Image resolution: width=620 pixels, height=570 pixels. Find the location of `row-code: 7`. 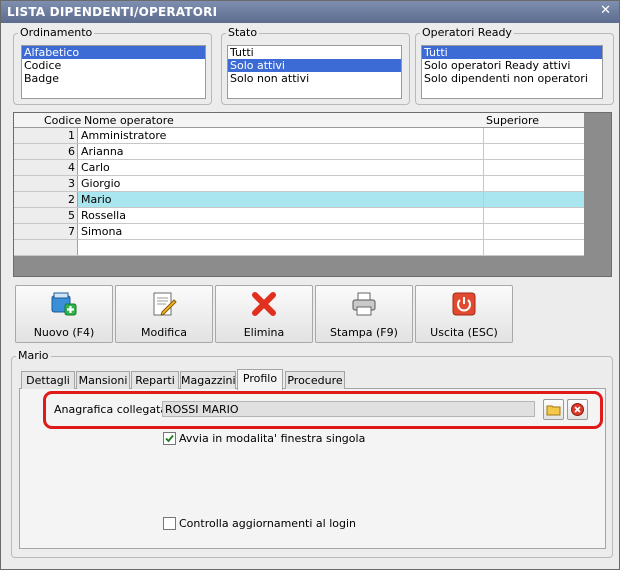

row-code: 7 is located at coordinates (46, 231).